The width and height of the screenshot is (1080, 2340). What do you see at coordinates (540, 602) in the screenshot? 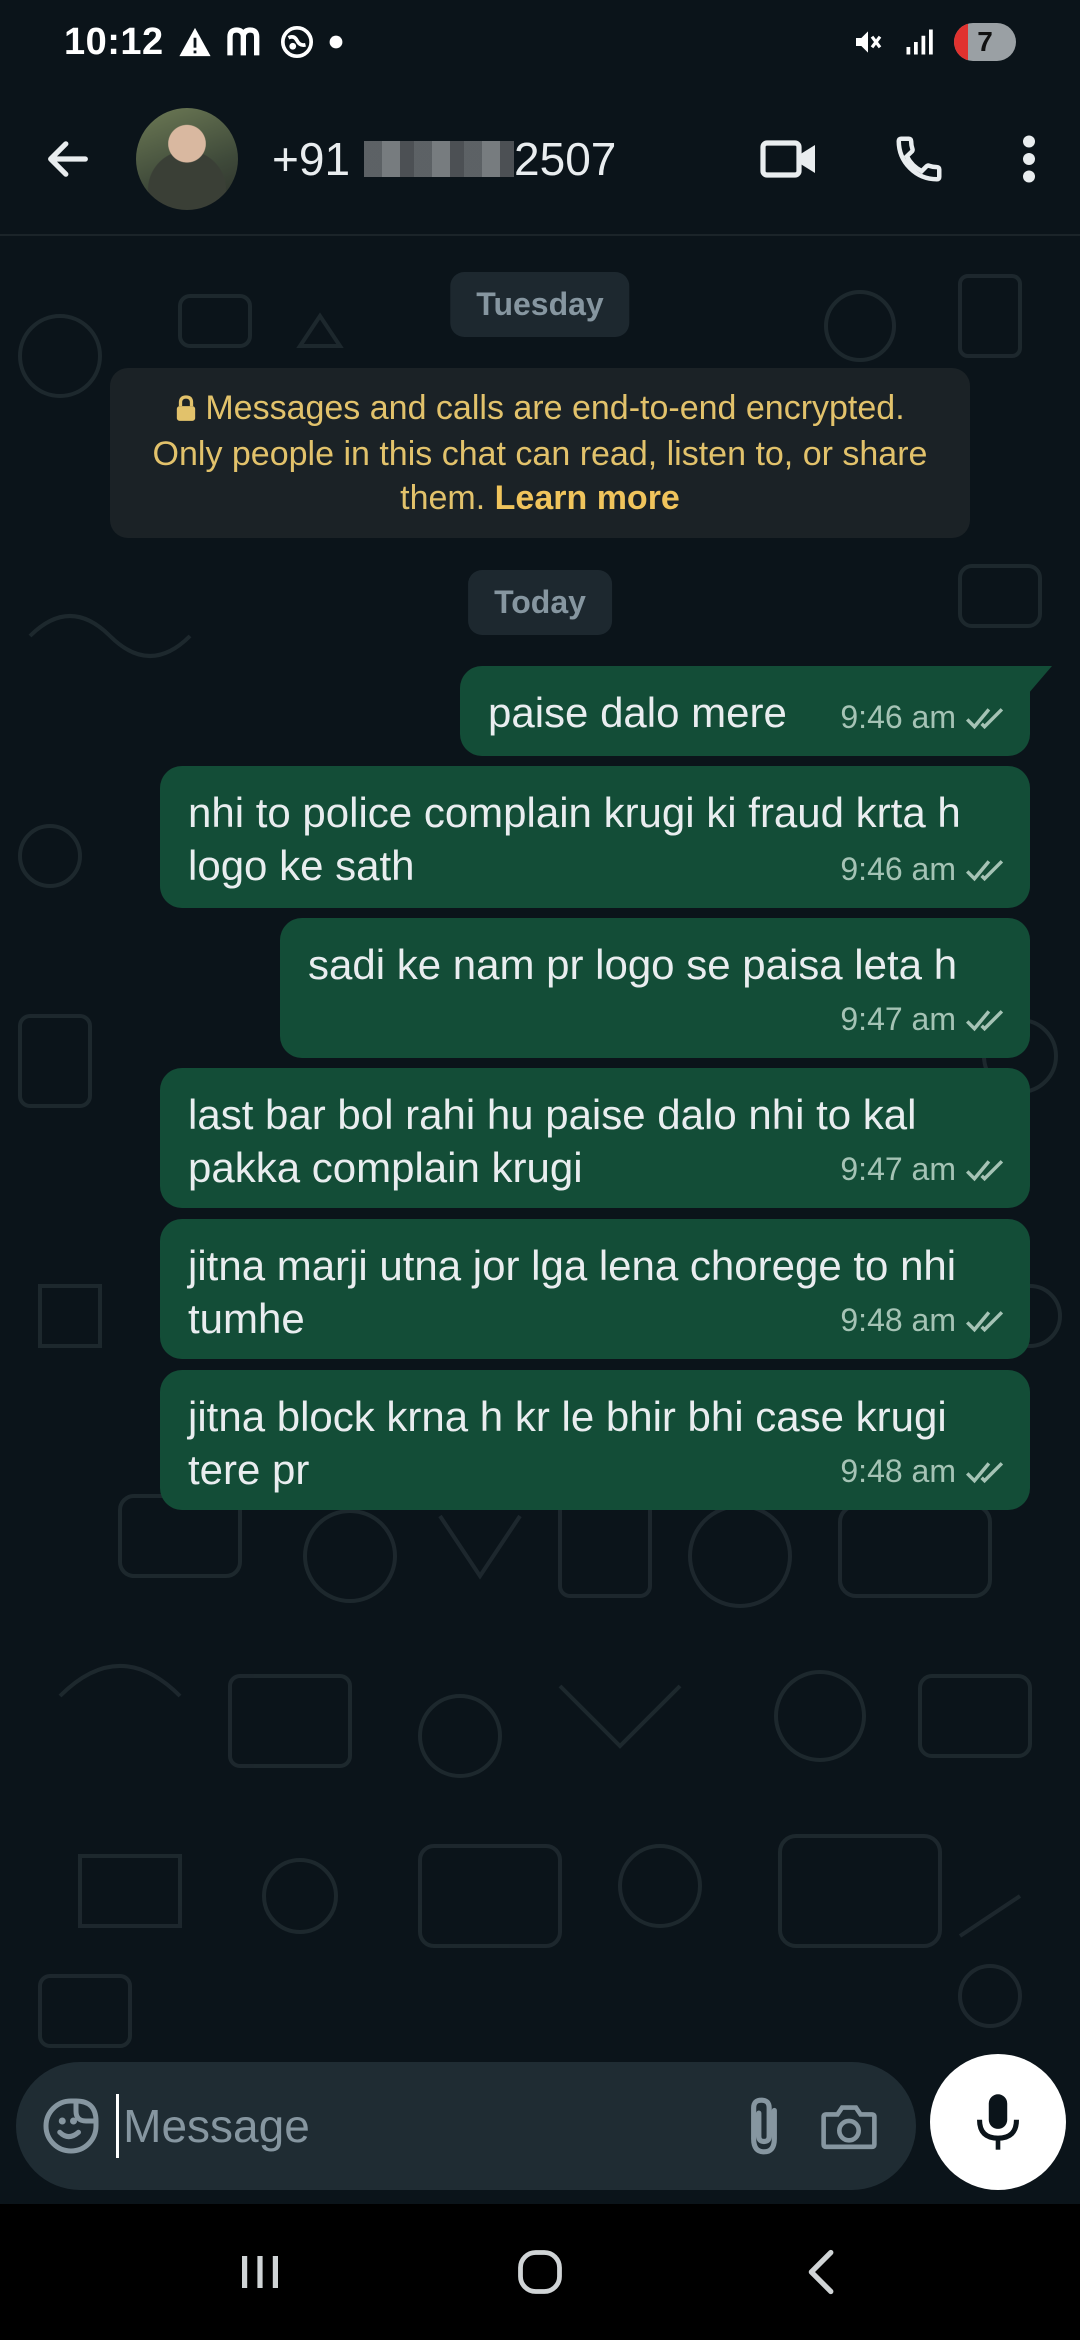
I see `day-separator-today: Today` at bounding box center [540, 602].